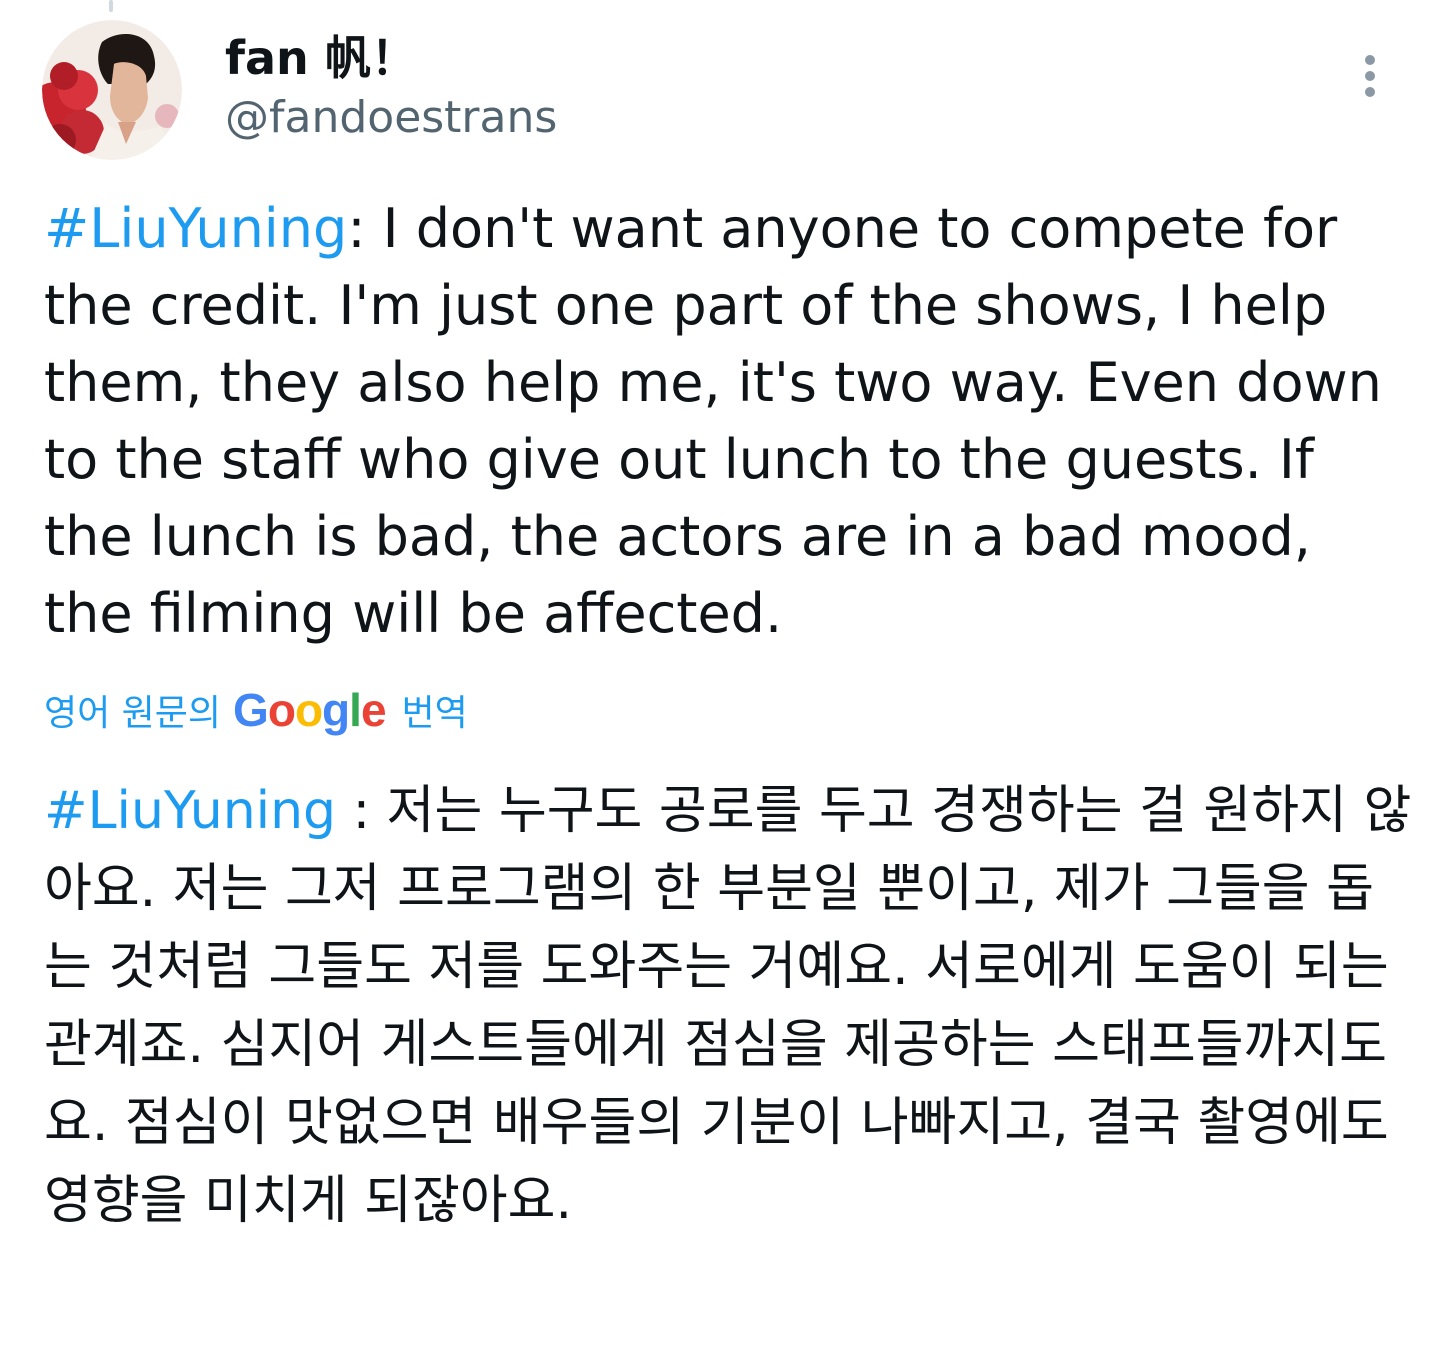  Describe the element at coordinates (132, 710) in the screenshot. I see `translate-prefix: 영어 원문의` at that location.